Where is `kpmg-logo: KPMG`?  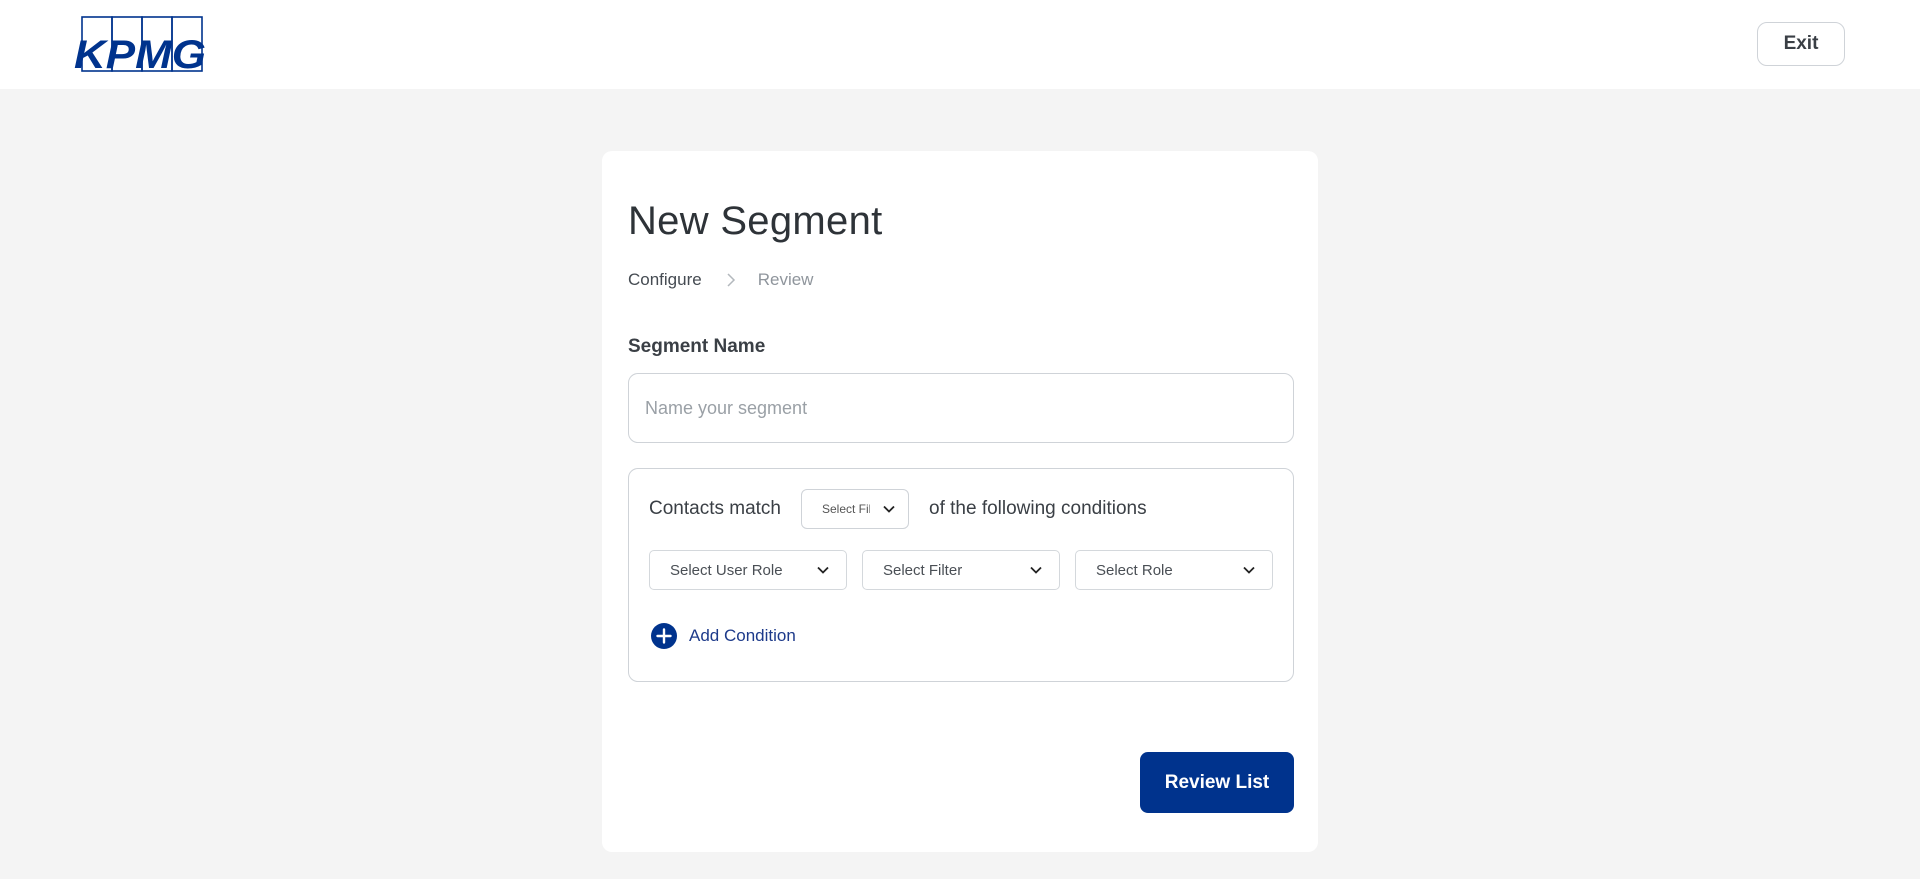 kpmg-logo: KPMG is located at coordinates (140, 44).